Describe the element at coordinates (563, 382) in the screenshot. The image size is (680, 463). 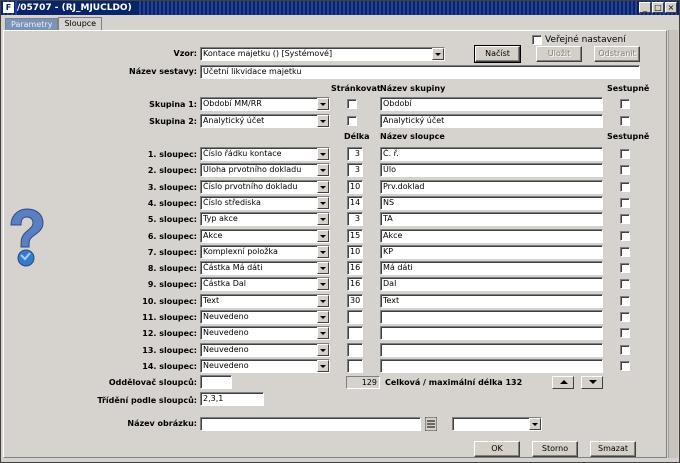
I see `move-up-button` at that location.